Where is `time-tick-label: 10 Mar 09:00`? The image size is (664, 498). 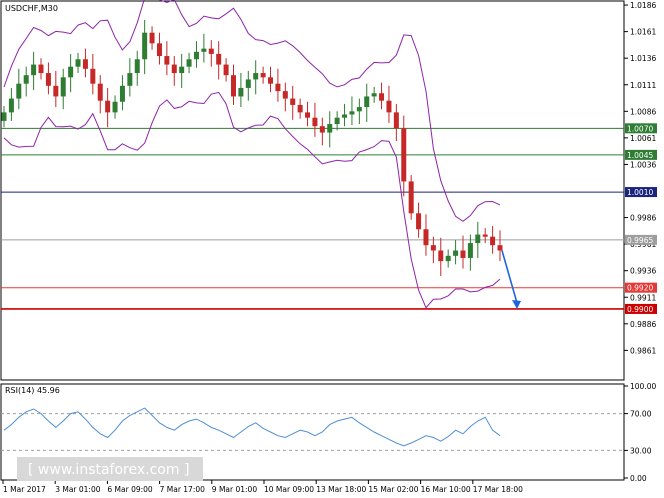
time-tick-label: 10 Mar 09:00 is located at coordinates (289, 489).